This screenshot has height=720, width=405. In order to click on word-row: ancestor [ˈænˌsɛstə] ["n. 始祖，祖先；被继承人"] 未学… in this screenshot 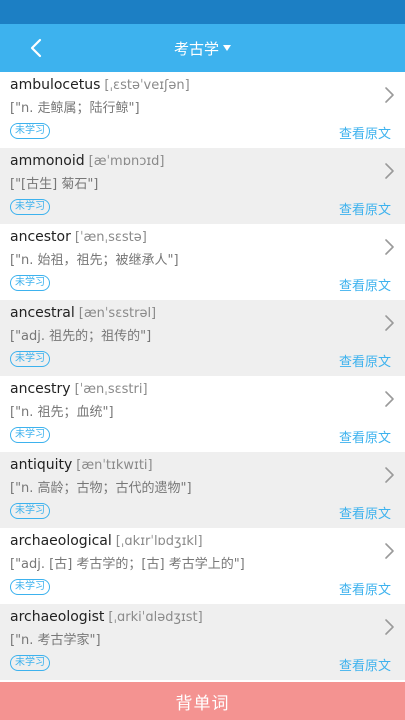, I will do `click(202, 262)`.